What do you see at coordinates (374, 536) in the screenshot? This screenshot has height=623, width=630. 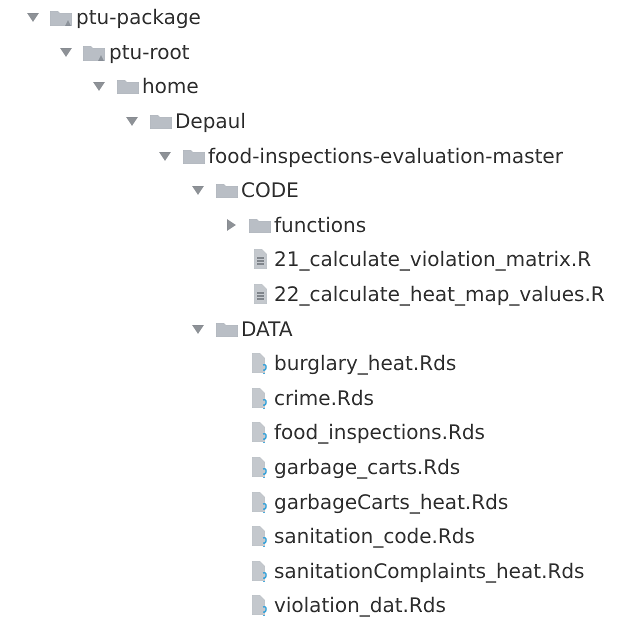 I see `tree-item-label: sanitation_code.Rds` at bounding box center [374, 536].